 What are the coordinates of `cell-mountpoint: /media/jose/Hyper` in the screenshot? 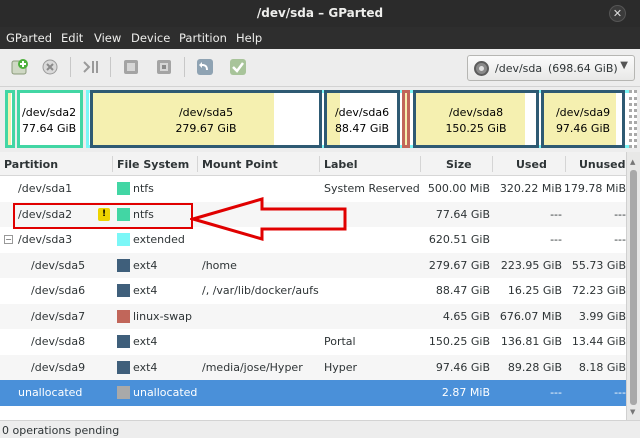 It's located at (252, 367).